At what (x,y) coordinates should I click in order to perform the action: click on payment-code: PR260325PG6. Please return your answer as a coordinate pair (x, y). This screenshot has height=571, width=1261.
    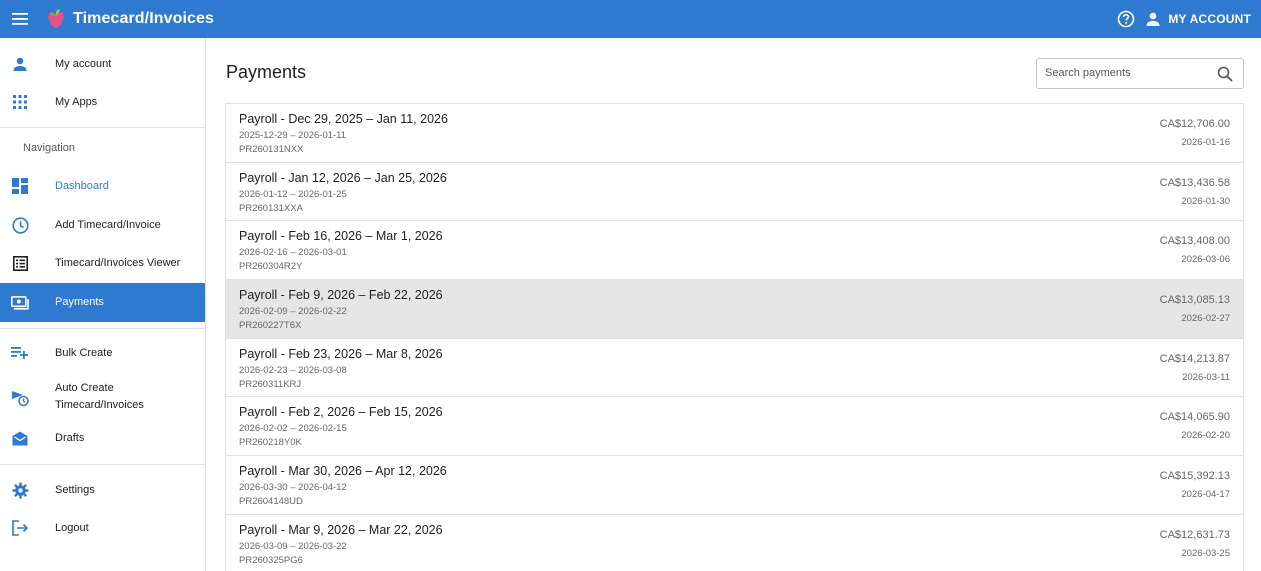
    Looking at the image, I should click on (271, 560).